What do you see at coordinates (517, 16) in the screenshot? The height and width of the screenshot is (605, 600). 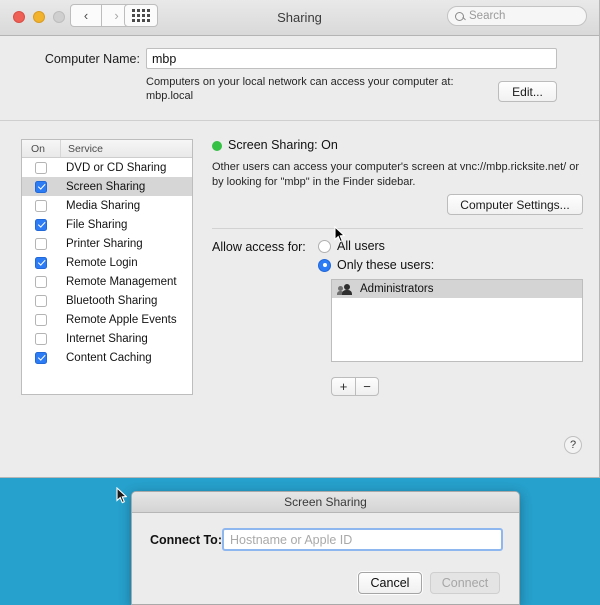 I see `search-field: Search` at bounding box center [517, 16].